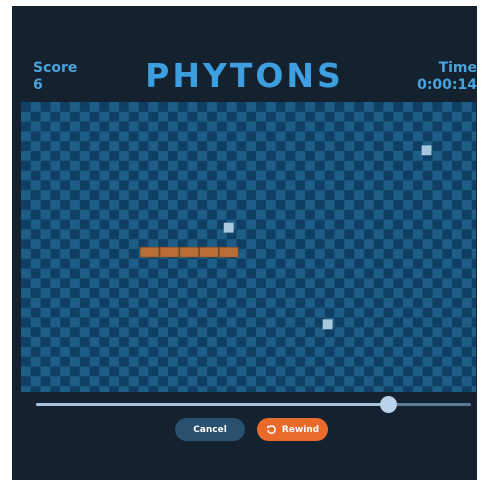  What do you see at coordinates (212, 404) in the screenshot?
I see `slider-fill` at bounding box center [212, 404].